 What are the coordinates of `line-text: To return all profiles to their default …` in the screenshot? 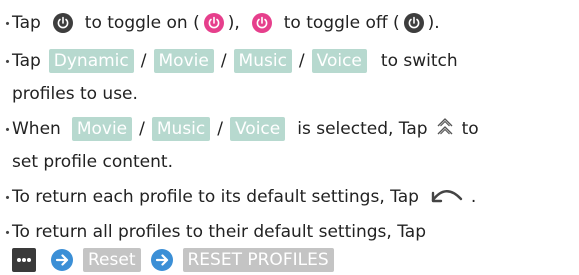 It's located at (219, 232).